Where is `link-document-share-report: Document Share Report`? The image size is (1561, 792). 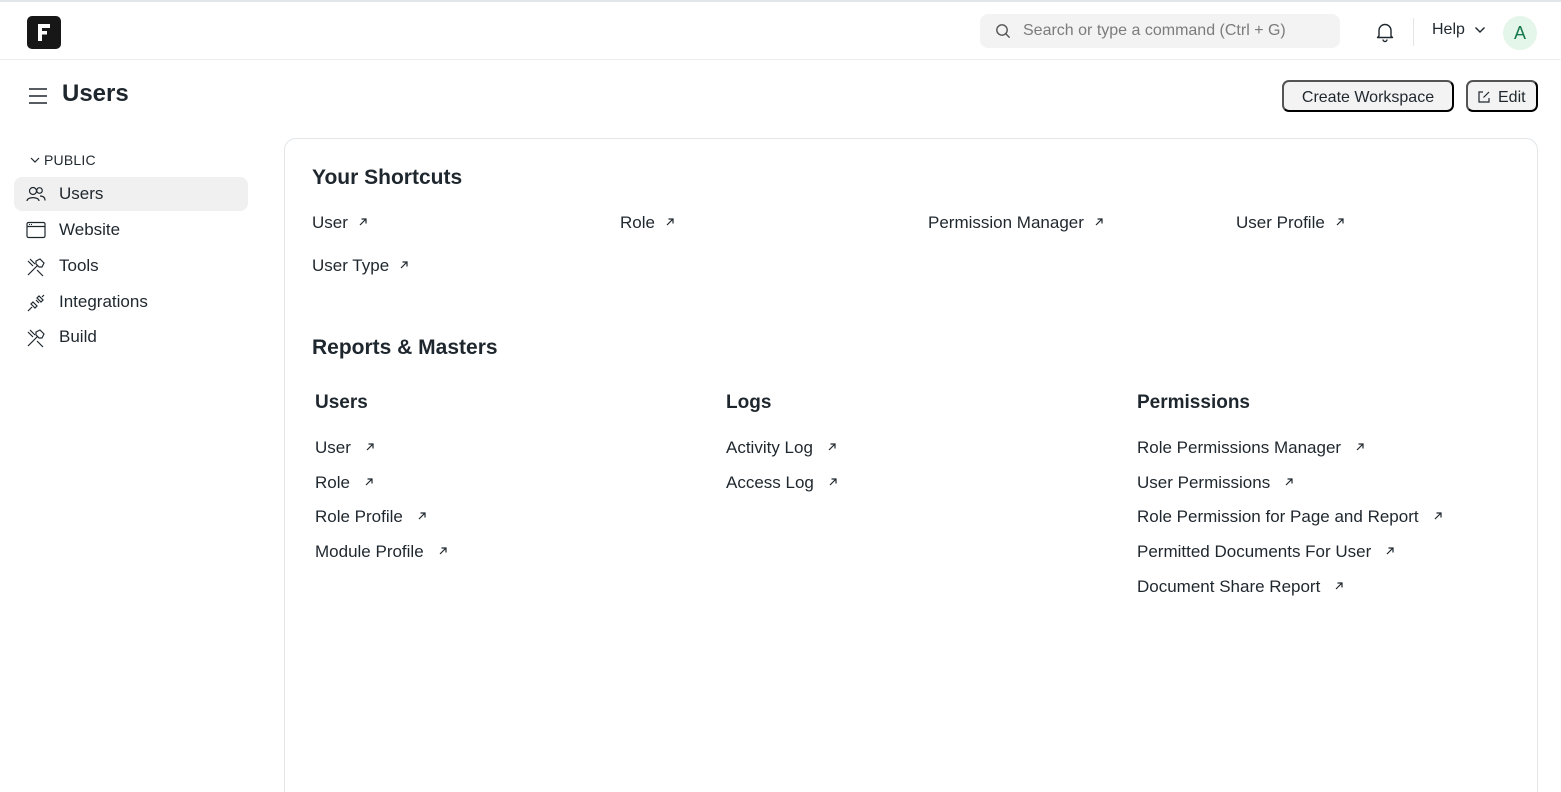 link-document-share-report: Document Share Report is located at coordinates (1240, 587).